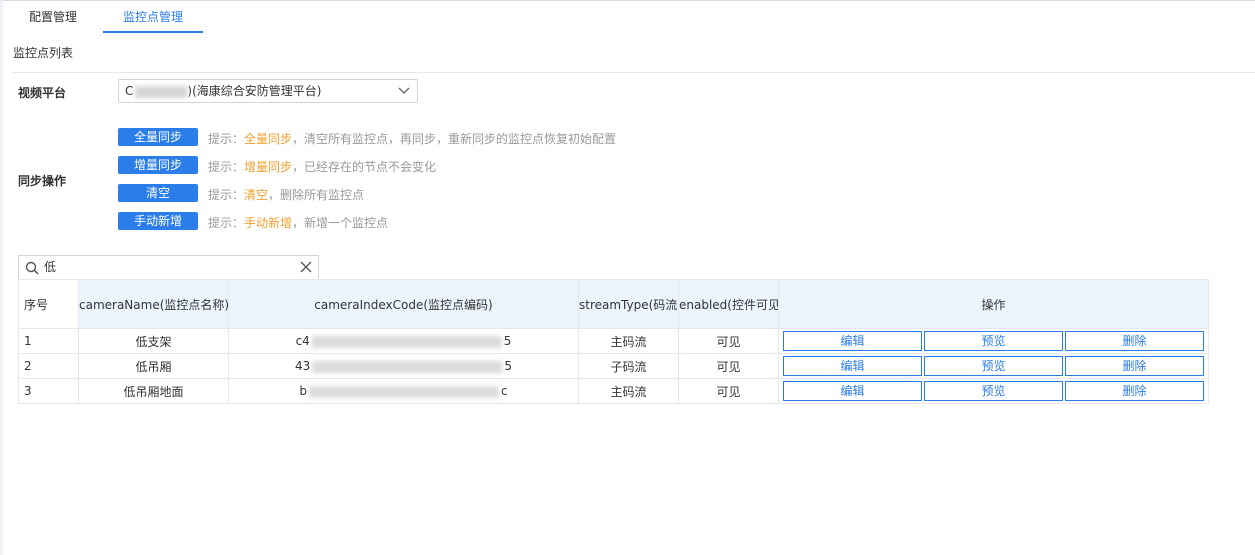  What do you see at coordinates (1, 277) in the screenshot?
I see `left-border` at bounding box center [1, 277].